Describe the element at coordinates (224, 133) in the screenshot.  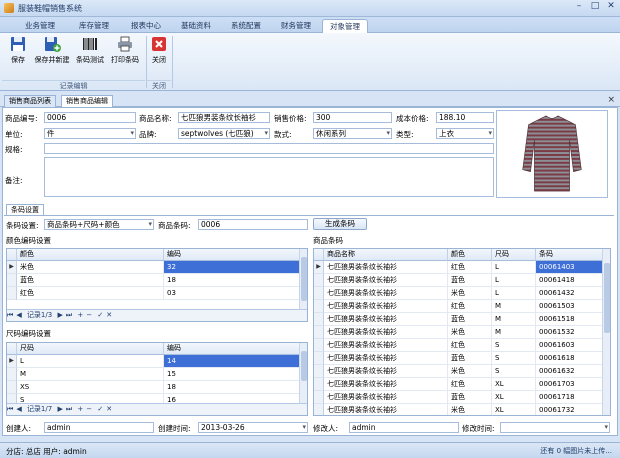
I see `brand-select: septwolves (七匹狼)` at that location.